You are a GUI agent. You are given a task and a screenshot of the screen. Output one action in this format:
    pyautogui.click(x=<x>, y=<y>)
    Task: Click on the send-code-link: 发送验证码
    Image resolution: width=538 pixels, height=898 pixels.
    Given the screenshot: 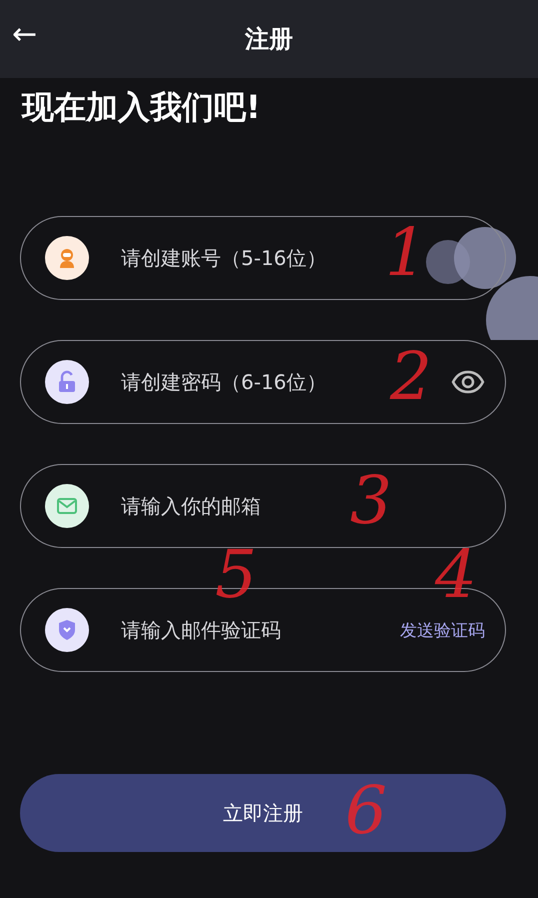 What is the action you would take?
    pyautogui.click(x=442, y=630)
    